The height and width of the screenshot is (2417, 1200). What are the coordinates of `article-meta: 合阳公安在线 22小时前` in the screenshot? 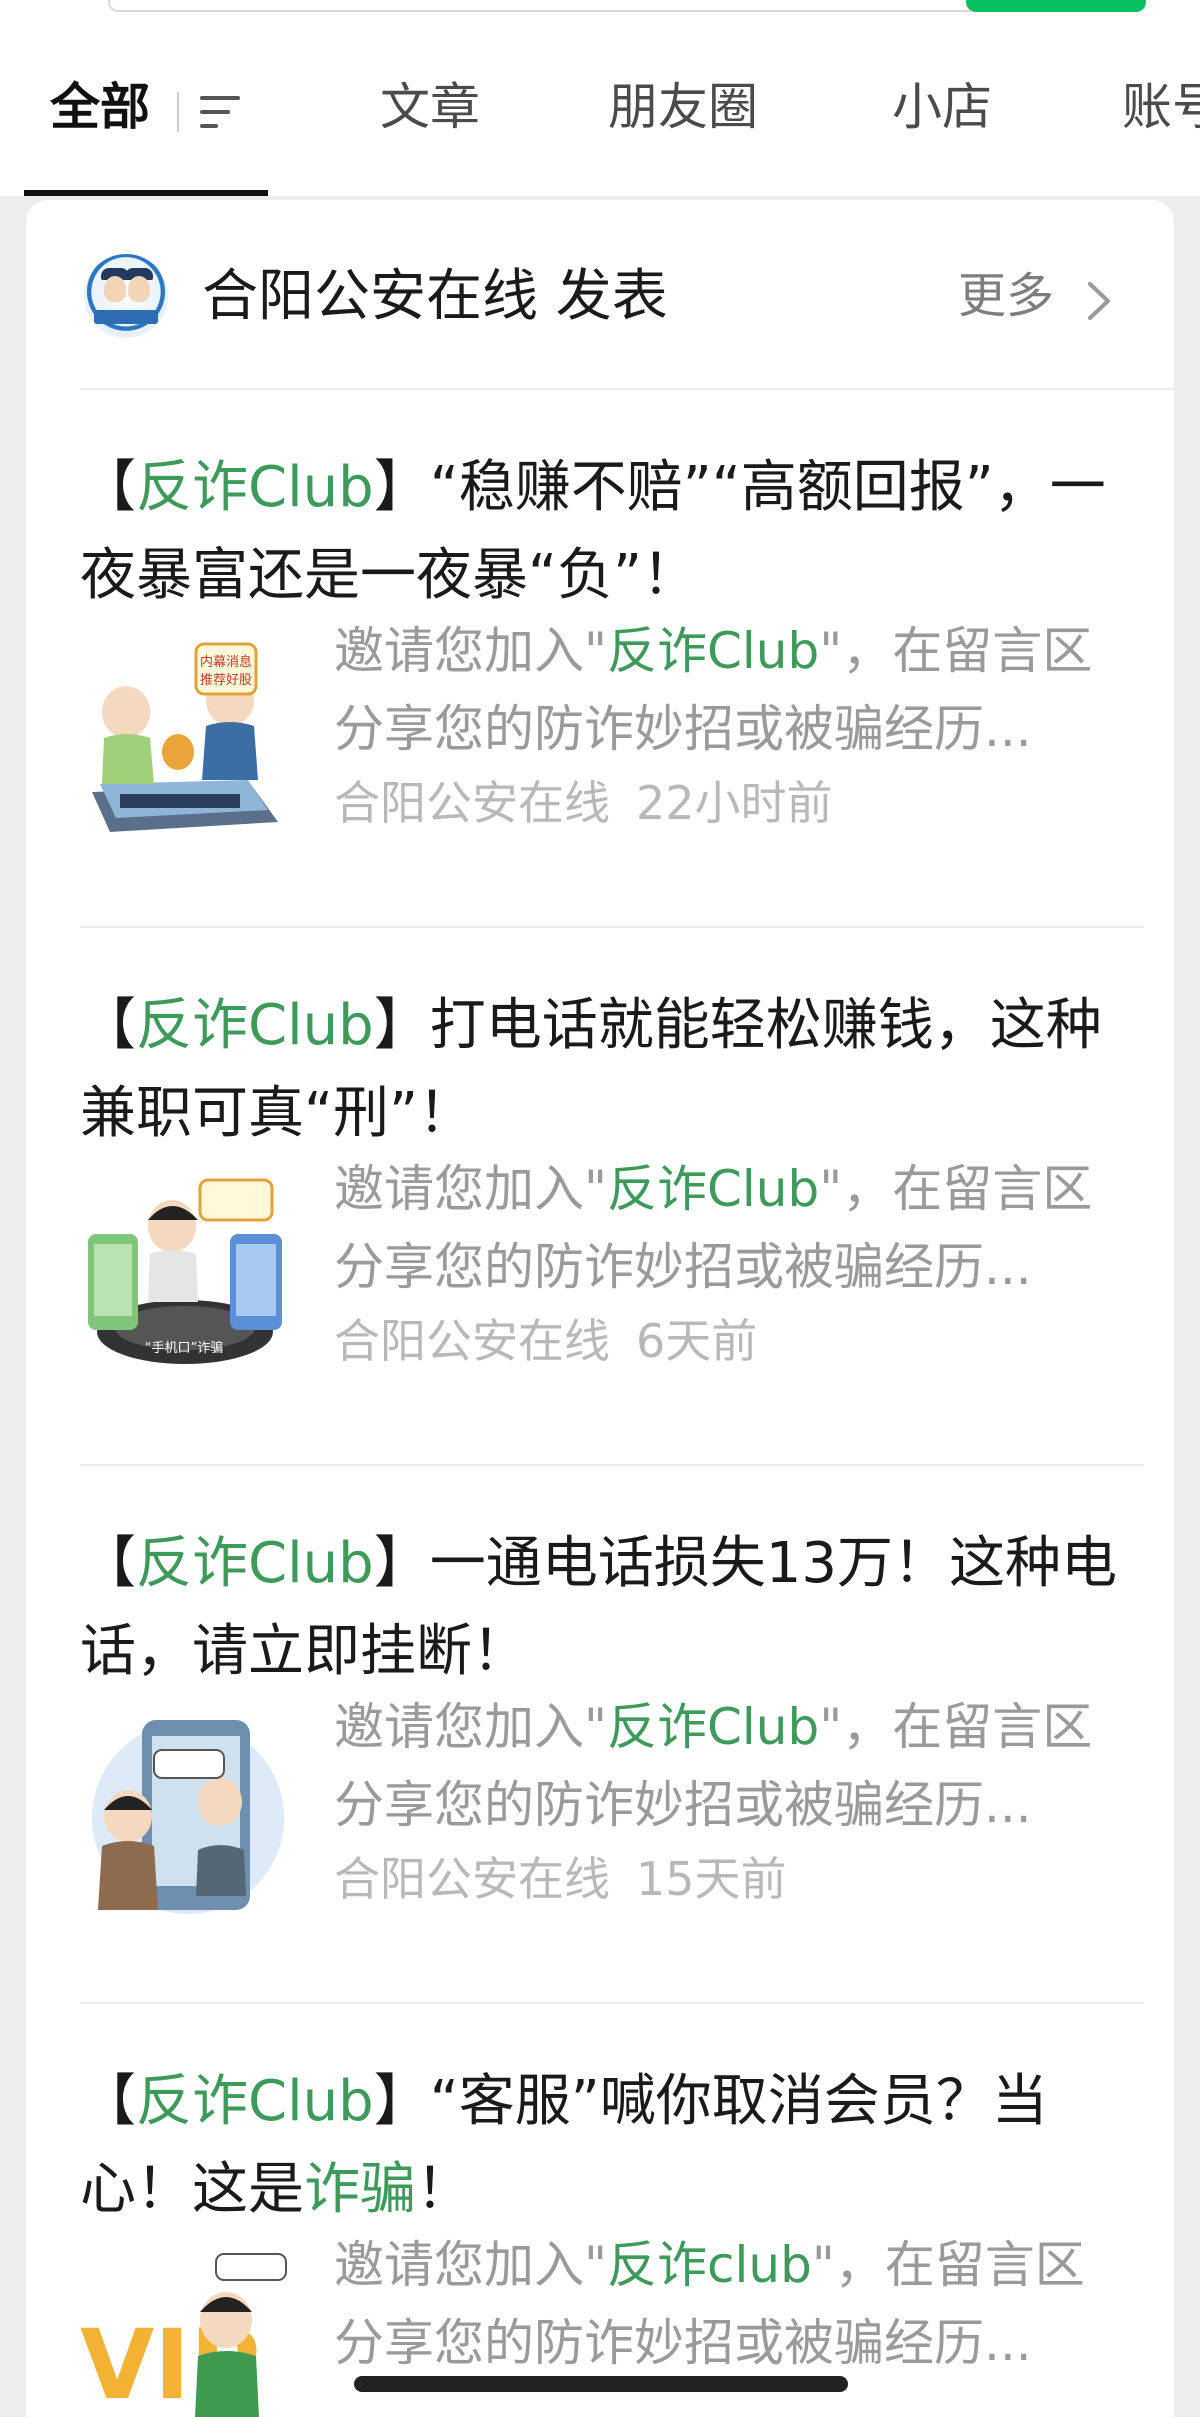 It's located at (583, 803).